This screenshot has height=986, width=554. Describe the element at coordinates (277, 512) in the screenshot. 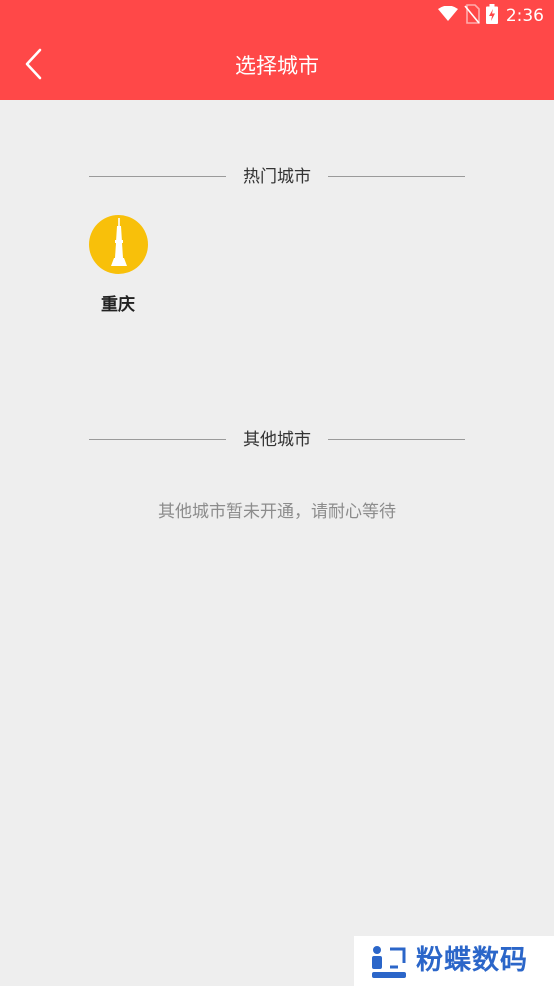

I see `empty-message: 其他城市暂未开通，请耐心等待` at that location.